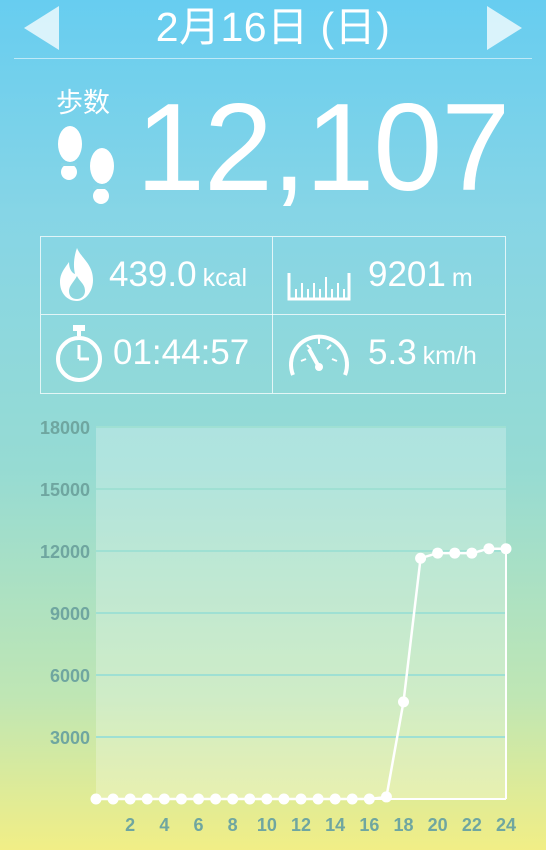 This screenshot has height=850, width=546. I want to click on date-title: 2月16日 (日), so click(273, 27).